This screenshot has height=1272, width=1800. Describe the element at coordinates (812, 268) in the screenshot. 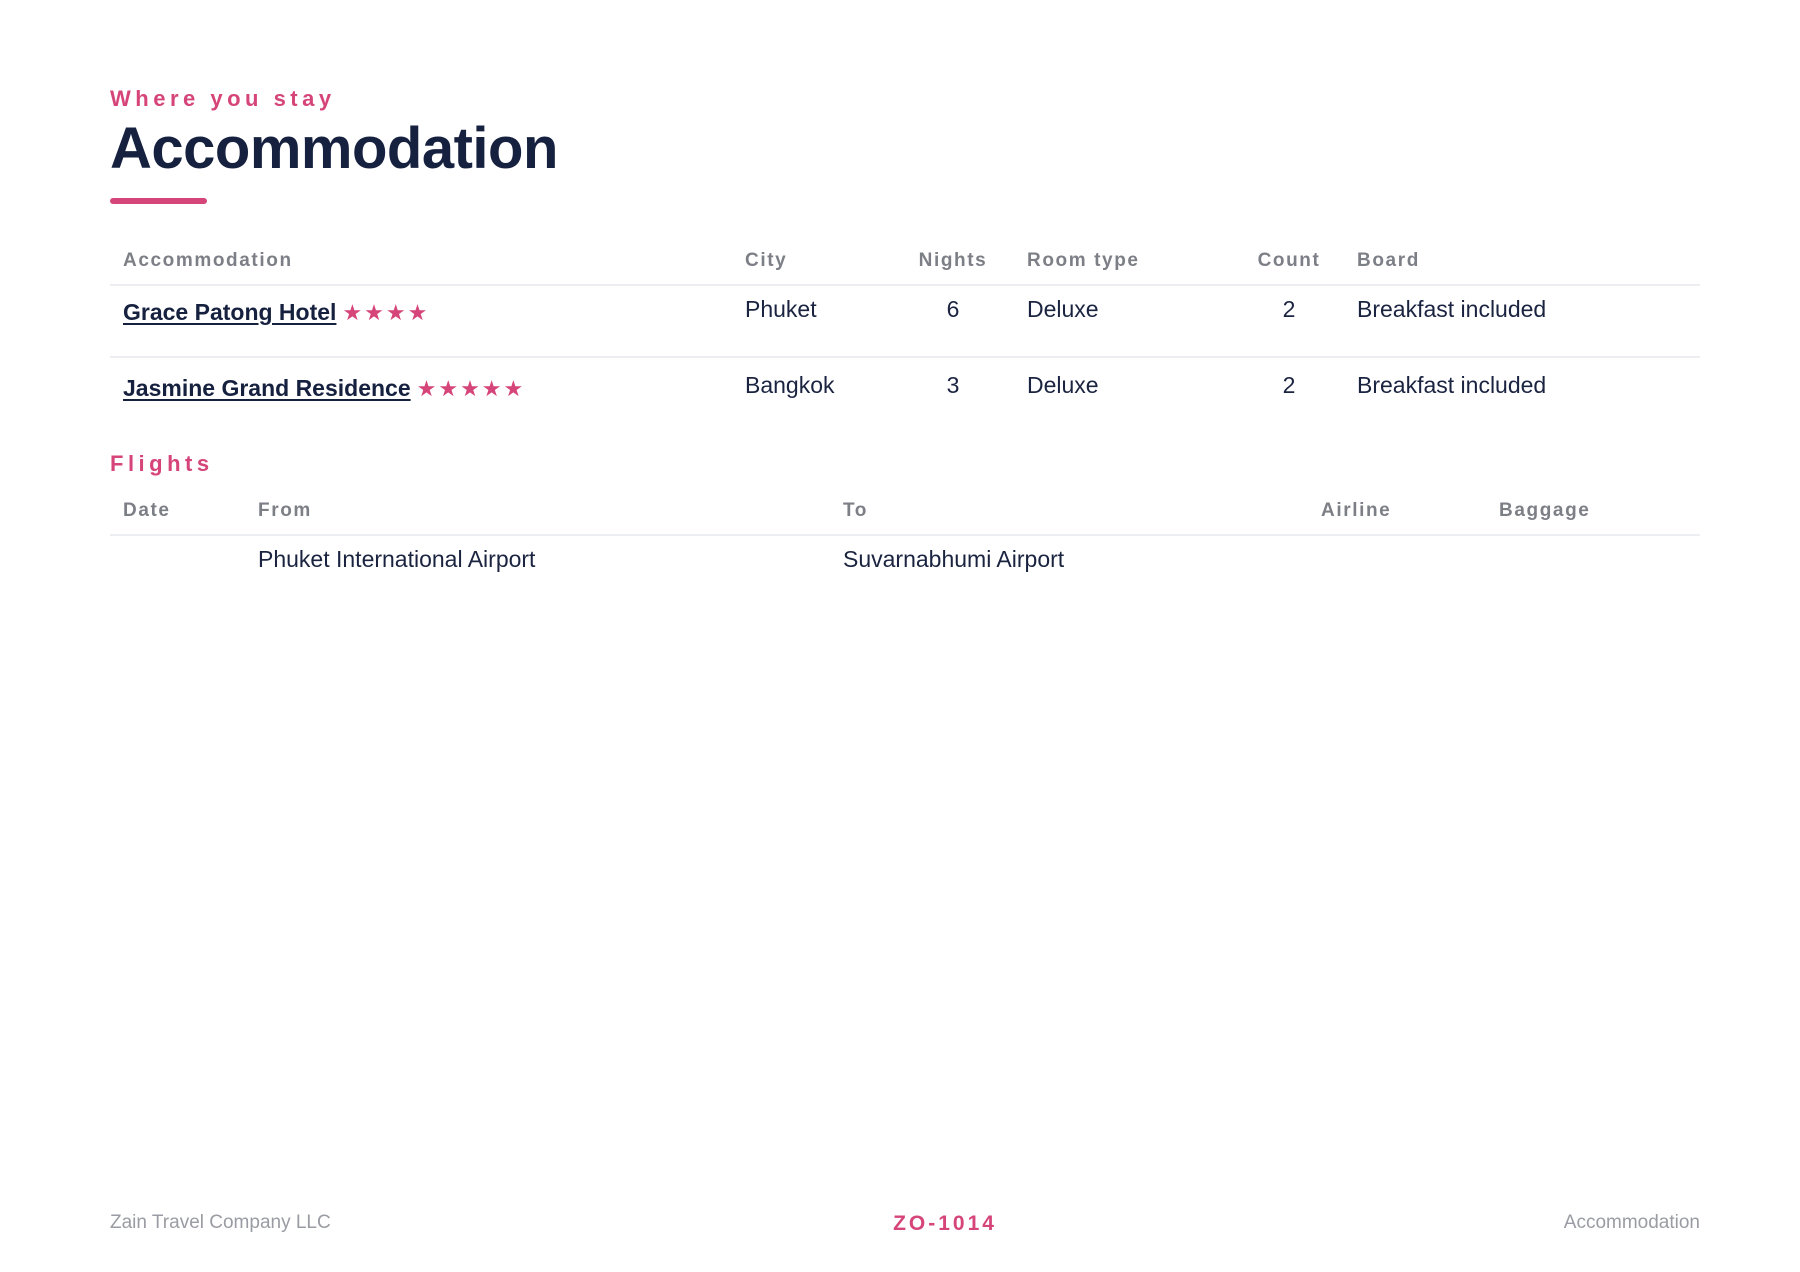

I see `column-header-city: City` at that location.